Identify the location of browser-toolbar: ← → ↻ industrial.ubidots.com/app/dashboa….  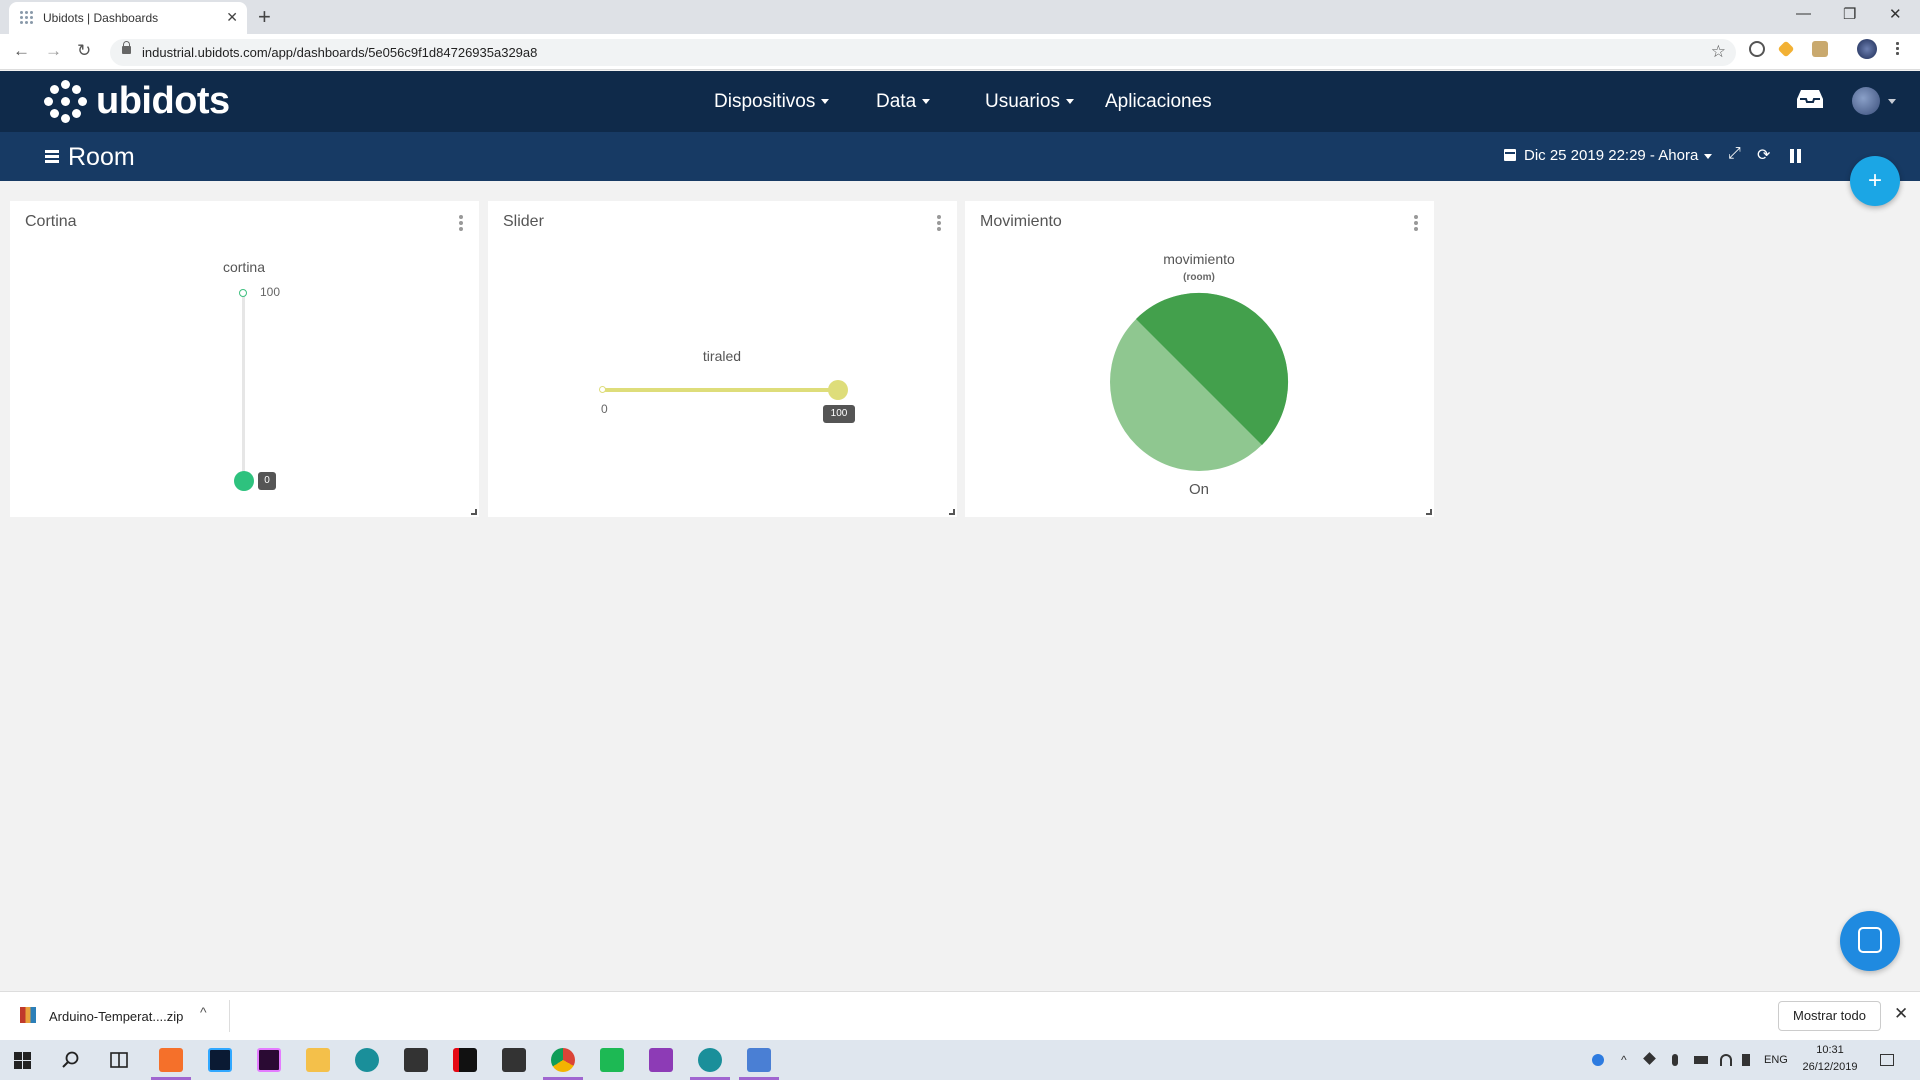
(960, 52).